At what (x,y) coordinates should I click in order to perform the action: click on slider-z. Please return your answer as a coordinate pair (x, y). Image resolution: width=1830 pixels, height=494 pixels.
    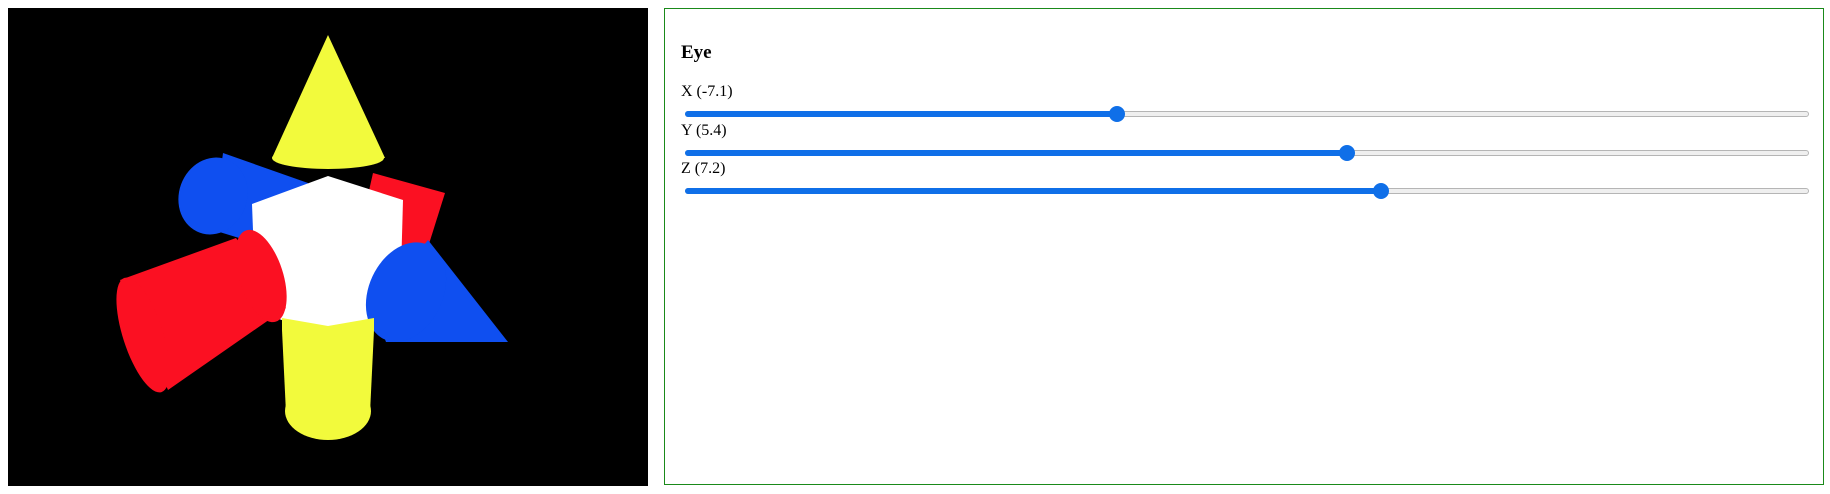
    Looking at the image, I should click on (1247, 191).